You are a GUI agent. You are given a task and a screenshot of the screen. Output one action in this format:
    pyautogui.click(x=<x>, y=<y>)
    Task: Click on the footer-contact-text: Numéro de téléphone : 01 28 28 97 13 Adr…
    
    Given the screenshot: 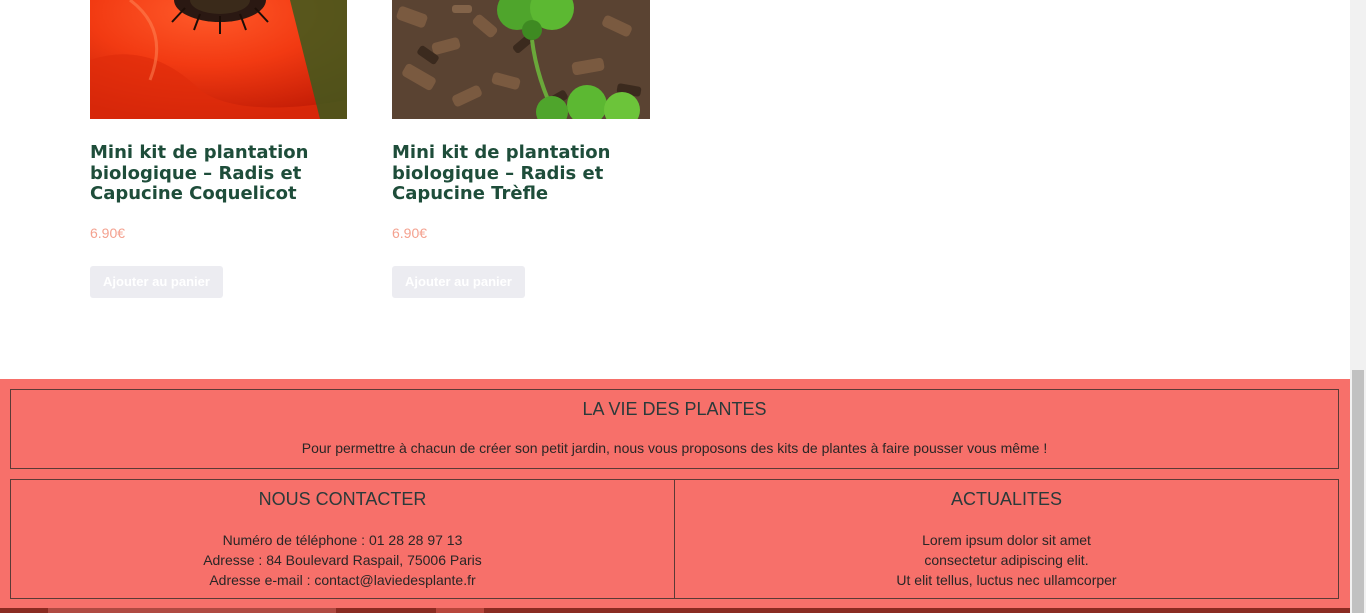 What is the action you would take?
    pyautogui.click(x=342, y=560)
    